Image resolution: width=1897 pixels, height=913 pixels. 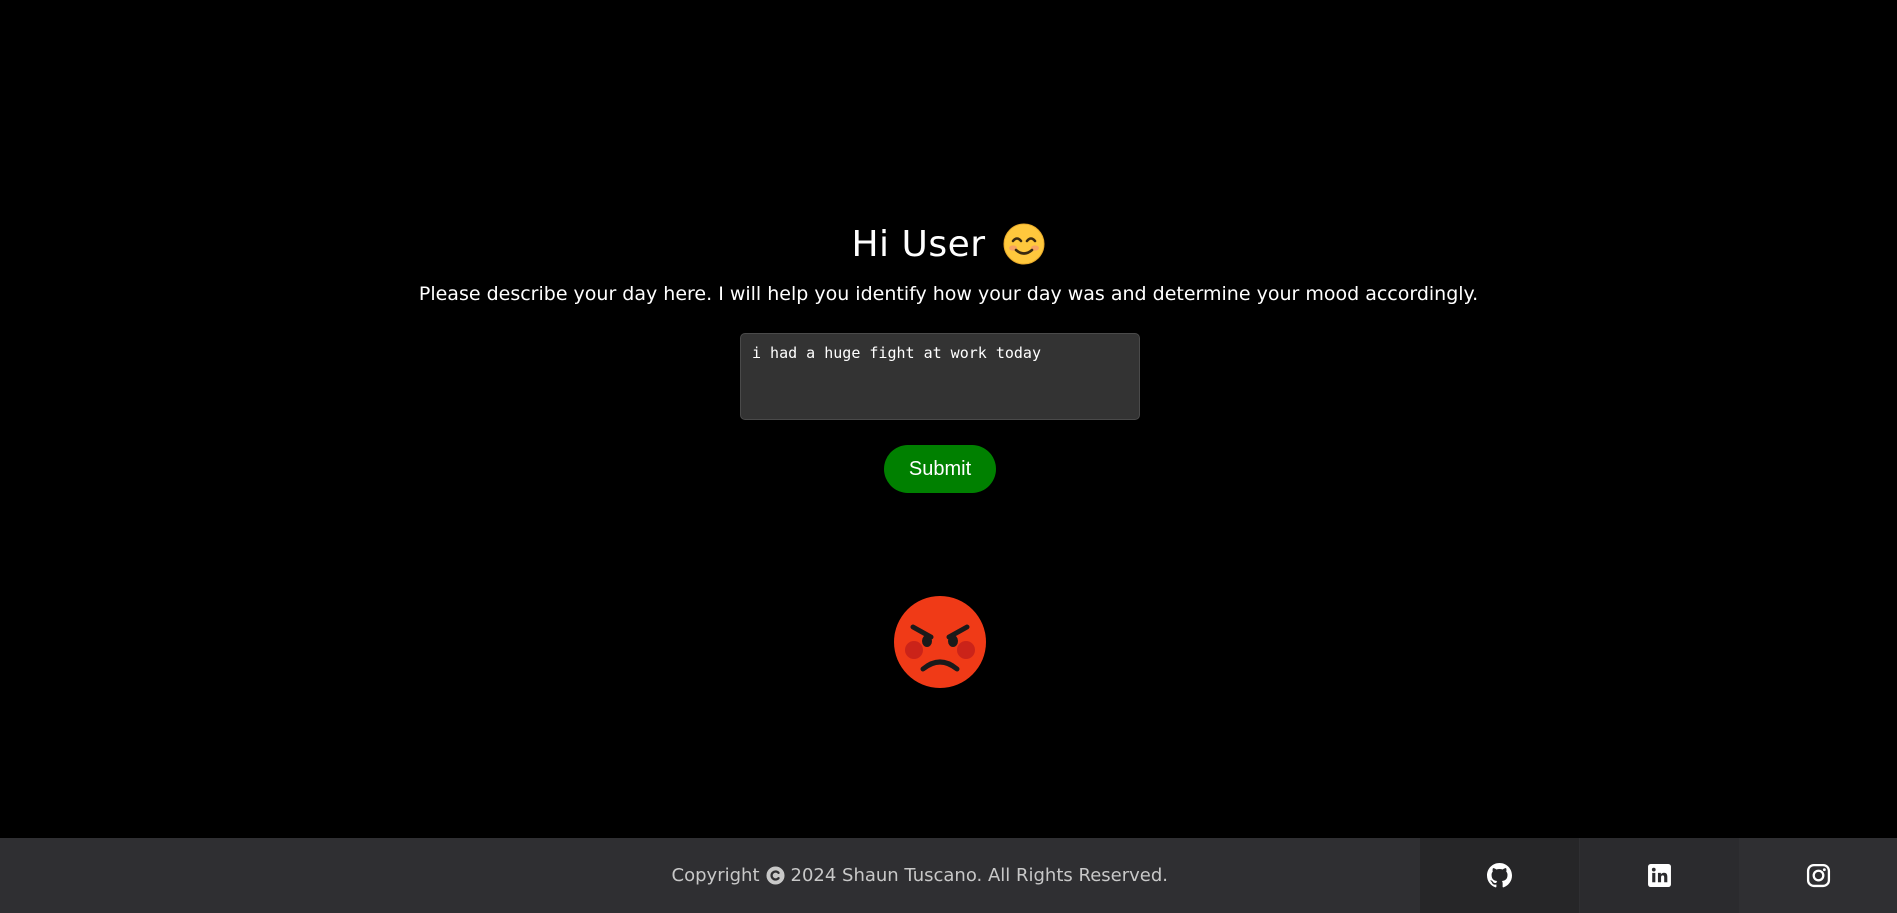 I want to click on linkedin-icon, so click(x=1659, y=875).